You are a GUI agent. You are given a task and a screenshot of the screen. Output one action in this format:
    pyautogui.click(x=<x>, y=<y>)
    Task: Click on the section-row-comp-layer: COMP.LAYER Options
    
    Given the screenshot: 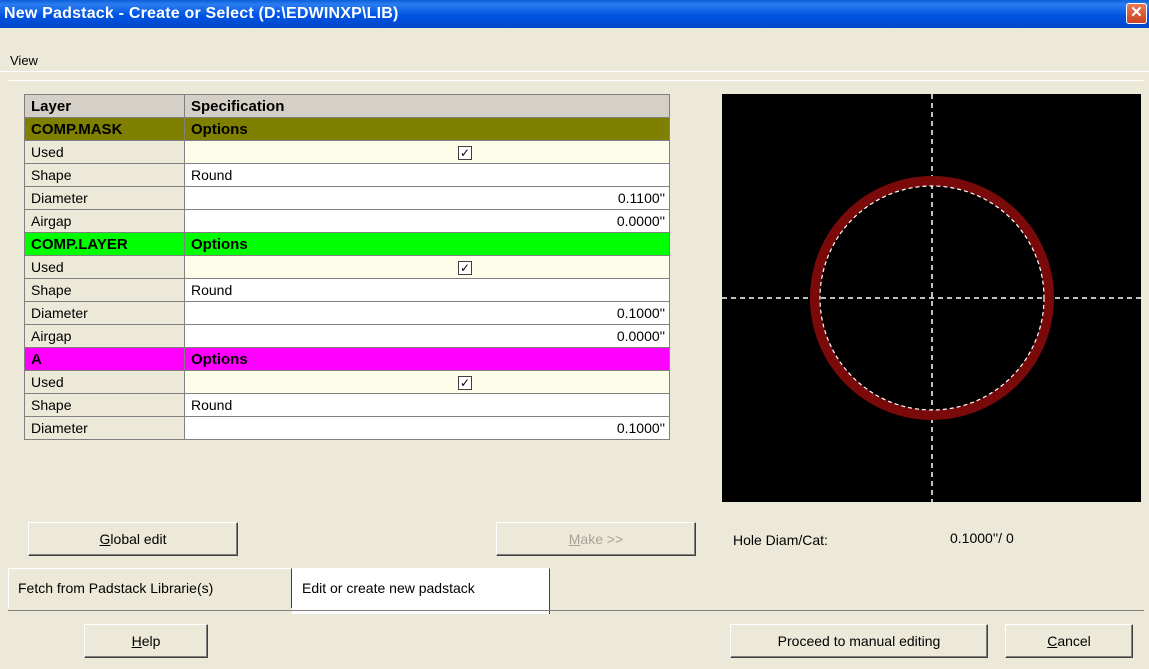 What is the action you would take?
    pyautogui.click(x=347, y=244)
    